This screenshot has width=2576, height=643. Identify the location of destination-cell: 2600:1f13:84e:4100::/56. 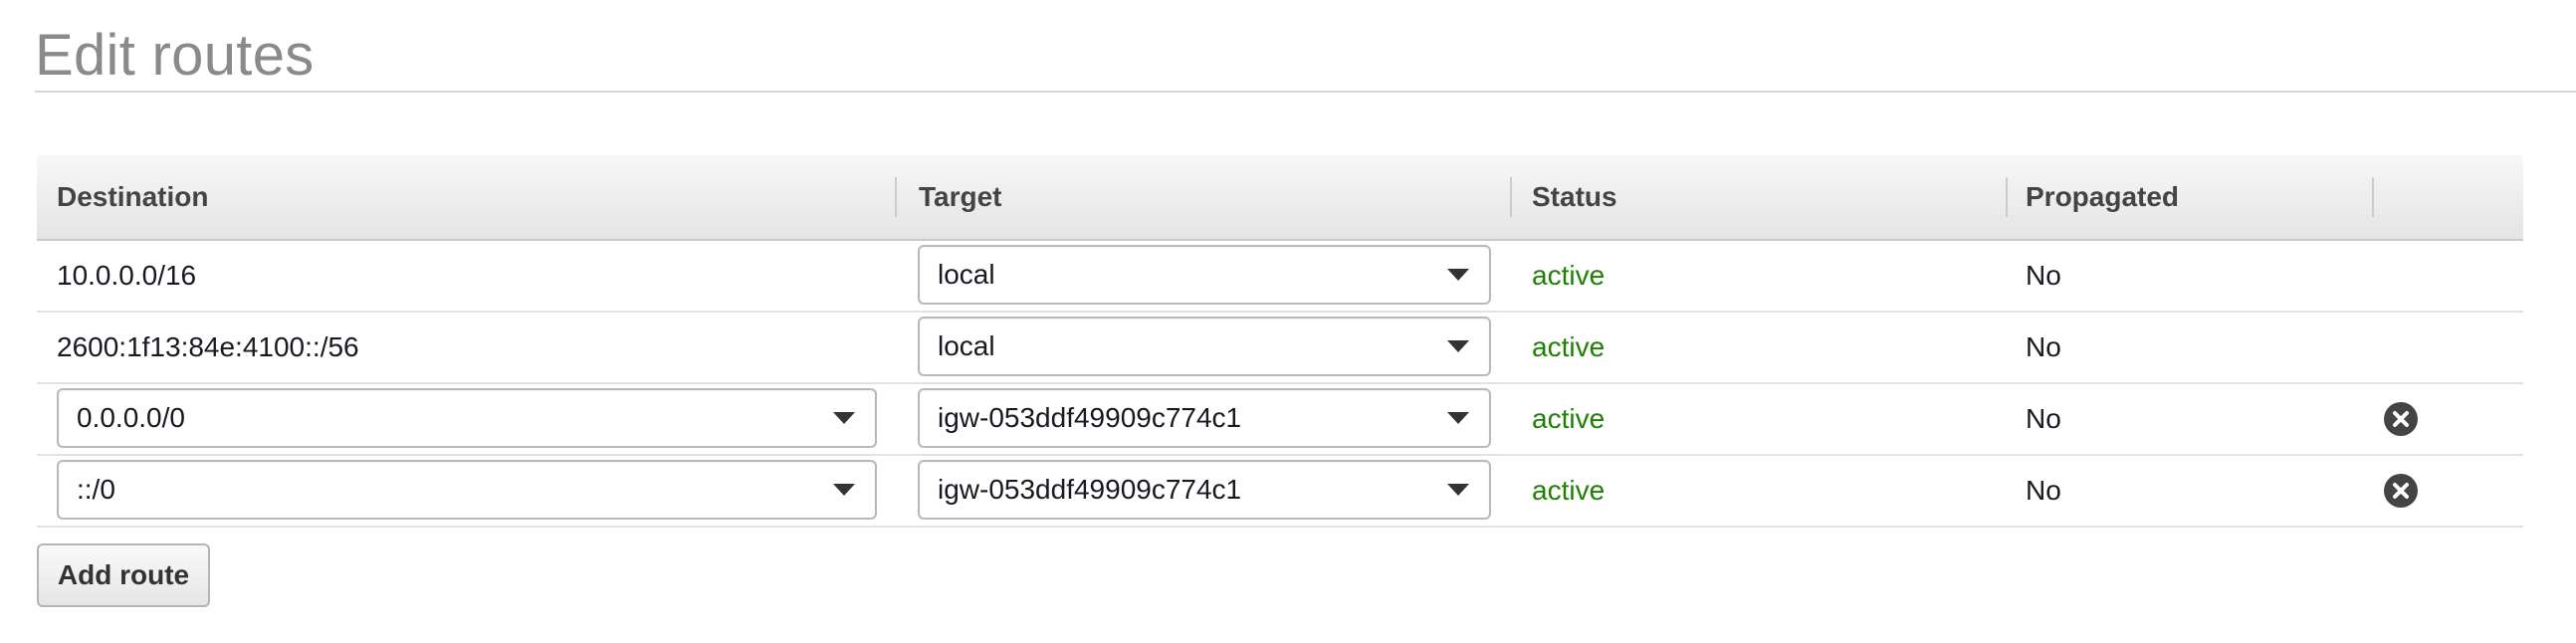
(208, 346).